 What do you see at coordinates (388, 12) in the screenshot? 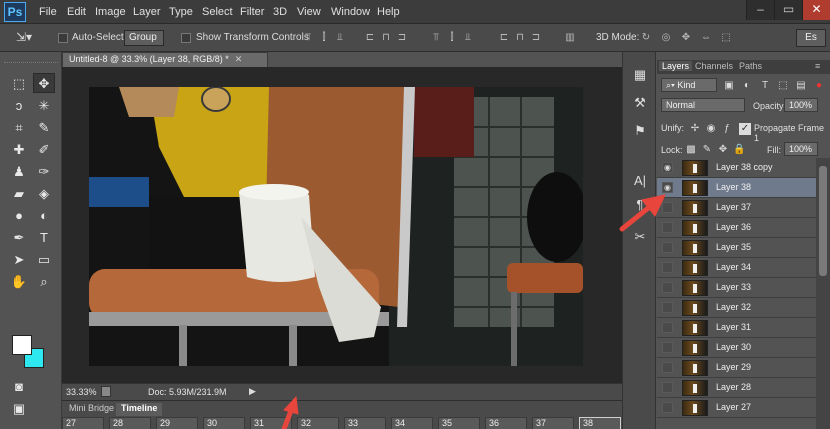
I see `menu-help: Help` at bounding box center [388, 12].